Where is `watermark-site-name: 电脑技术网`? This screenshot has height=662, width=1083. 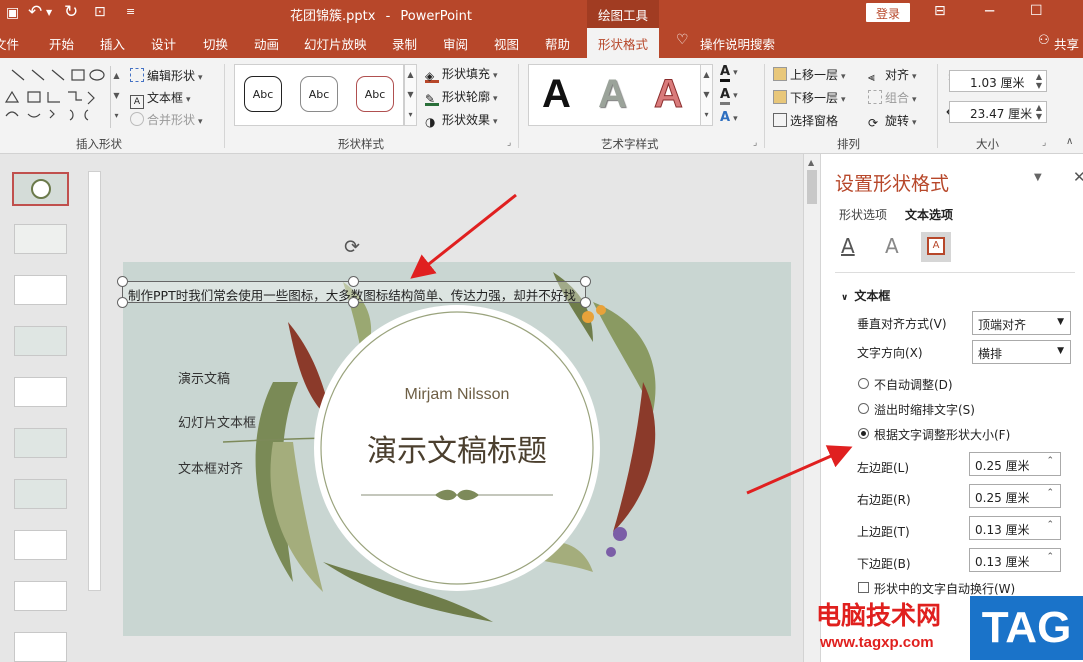
watermark-site-name: 电脑技术网 is located at coordinates (879, 615).